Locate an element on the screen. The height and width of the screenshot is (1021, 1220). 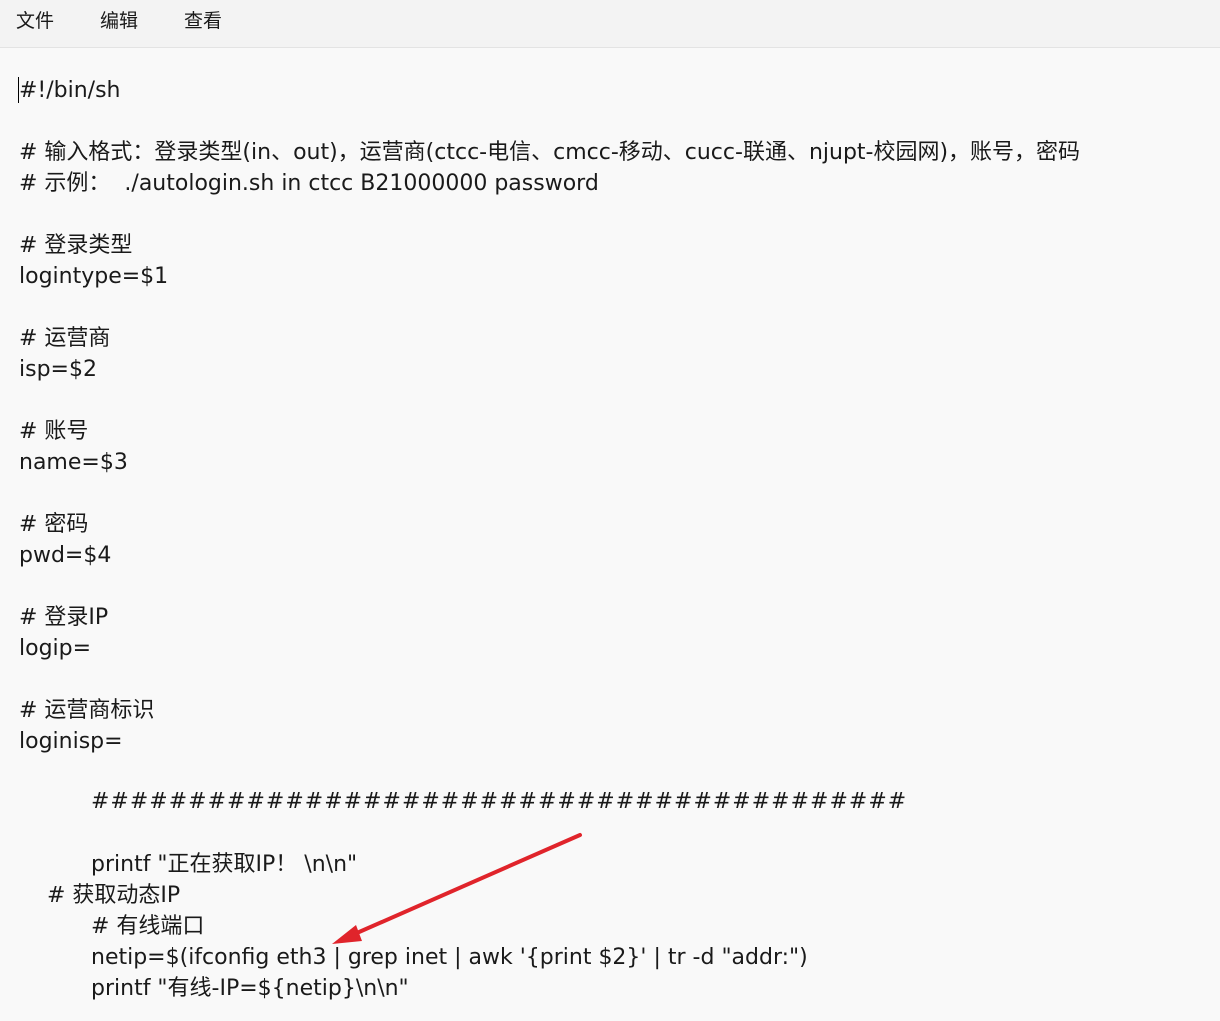
code-line: loginisp= is located at coordinates (71, 741).